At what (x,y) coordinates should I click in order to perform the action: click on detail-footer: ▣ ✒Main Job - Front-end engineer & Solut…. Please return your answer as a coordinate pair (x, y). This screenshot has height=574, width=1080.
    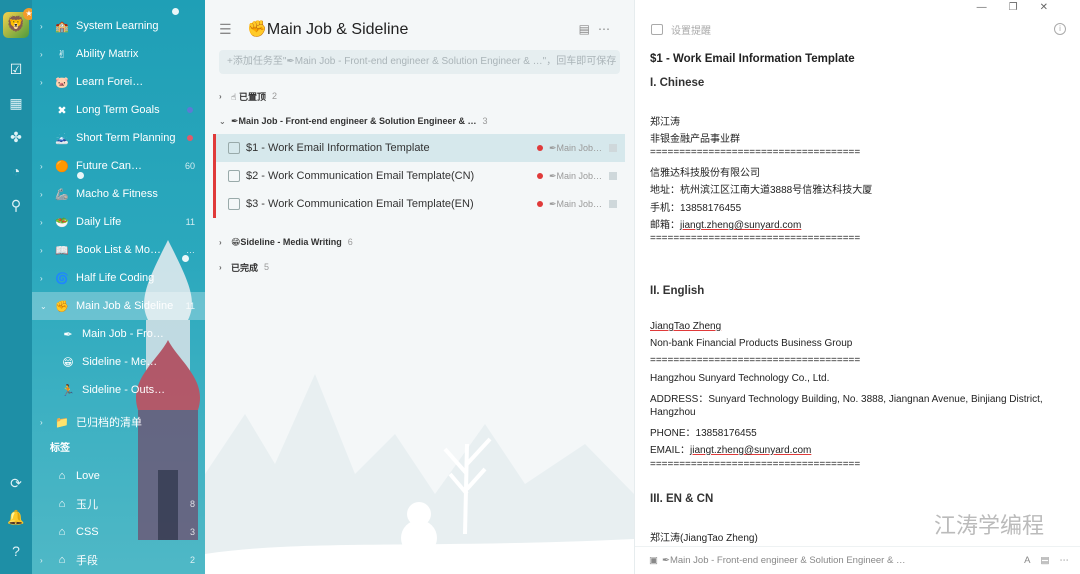
    Looking at the image, I should click on (857, 560).